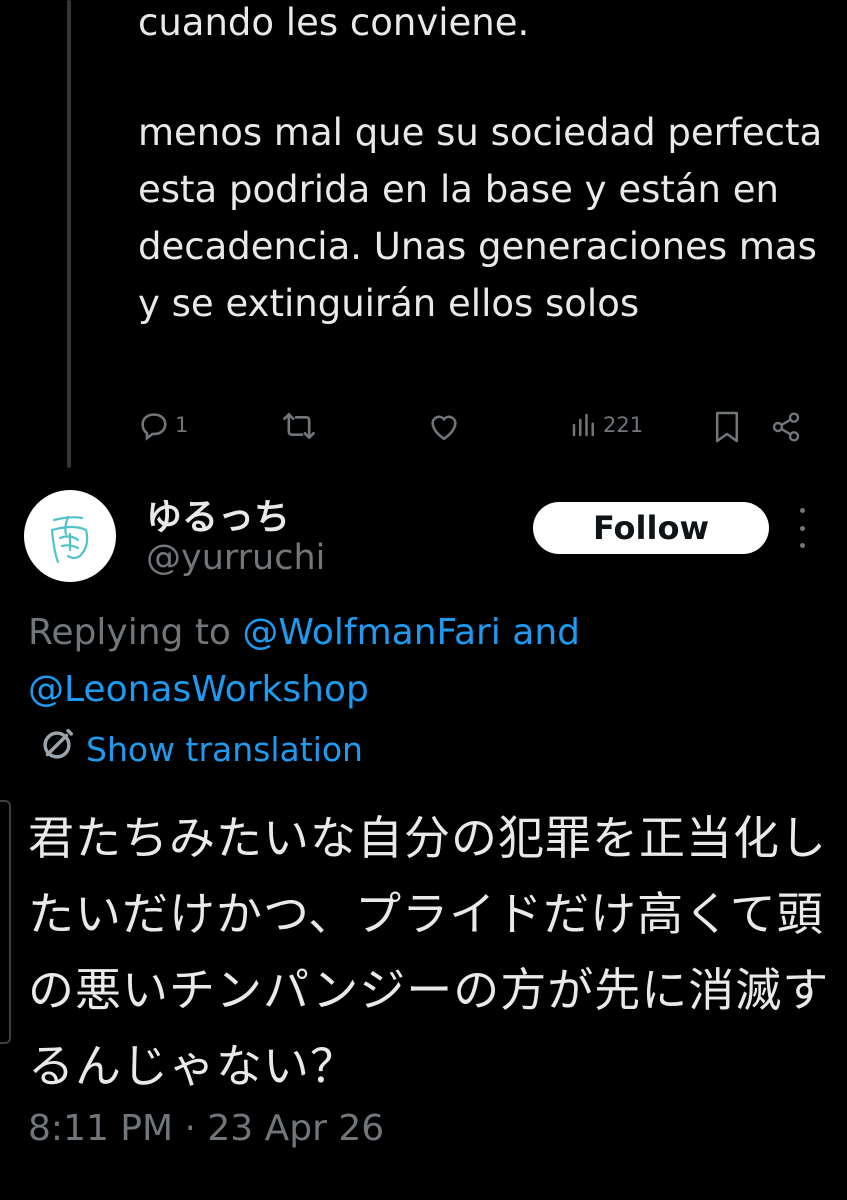 The image size is (847, 1200). Describe the element at coordinates (182, 425) in the screenshot. I see `reply-count: 1` at that location.